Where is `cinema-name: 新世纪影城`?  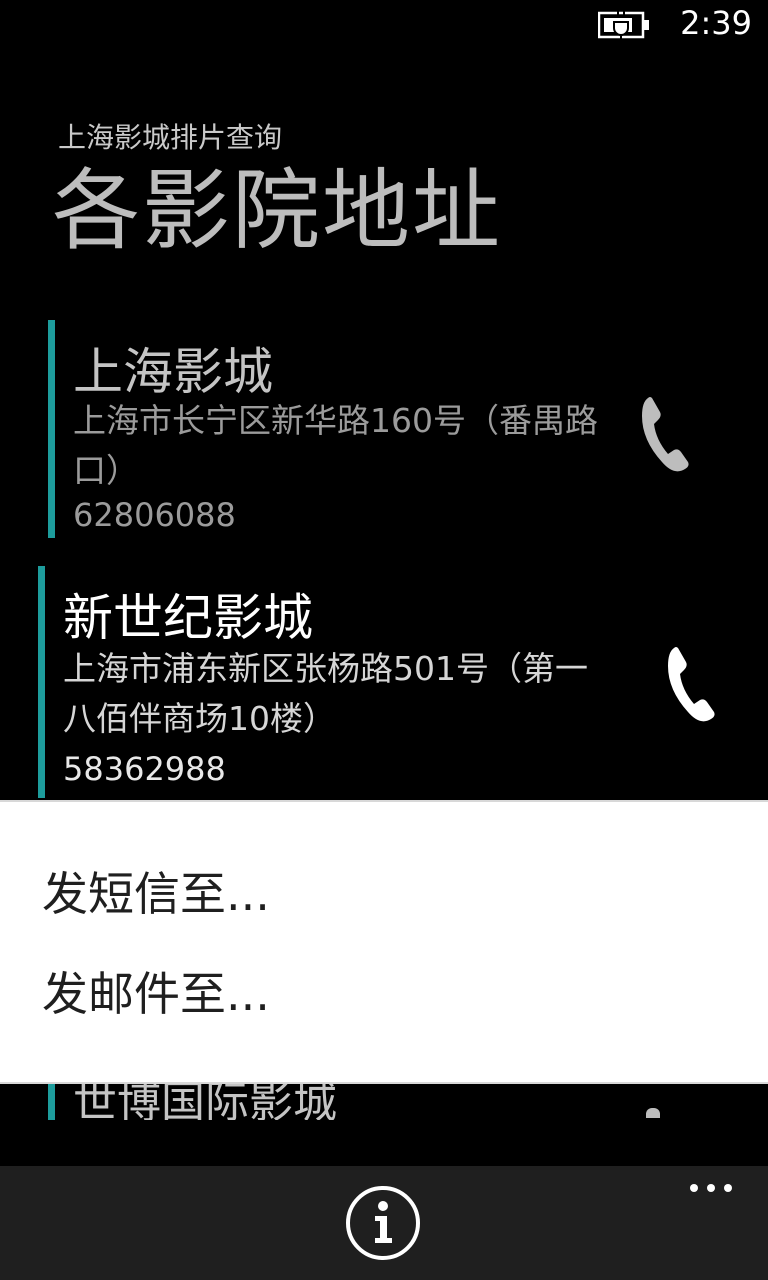 cinema-name: 新世纪影城 is located at coordinates (188, 618).